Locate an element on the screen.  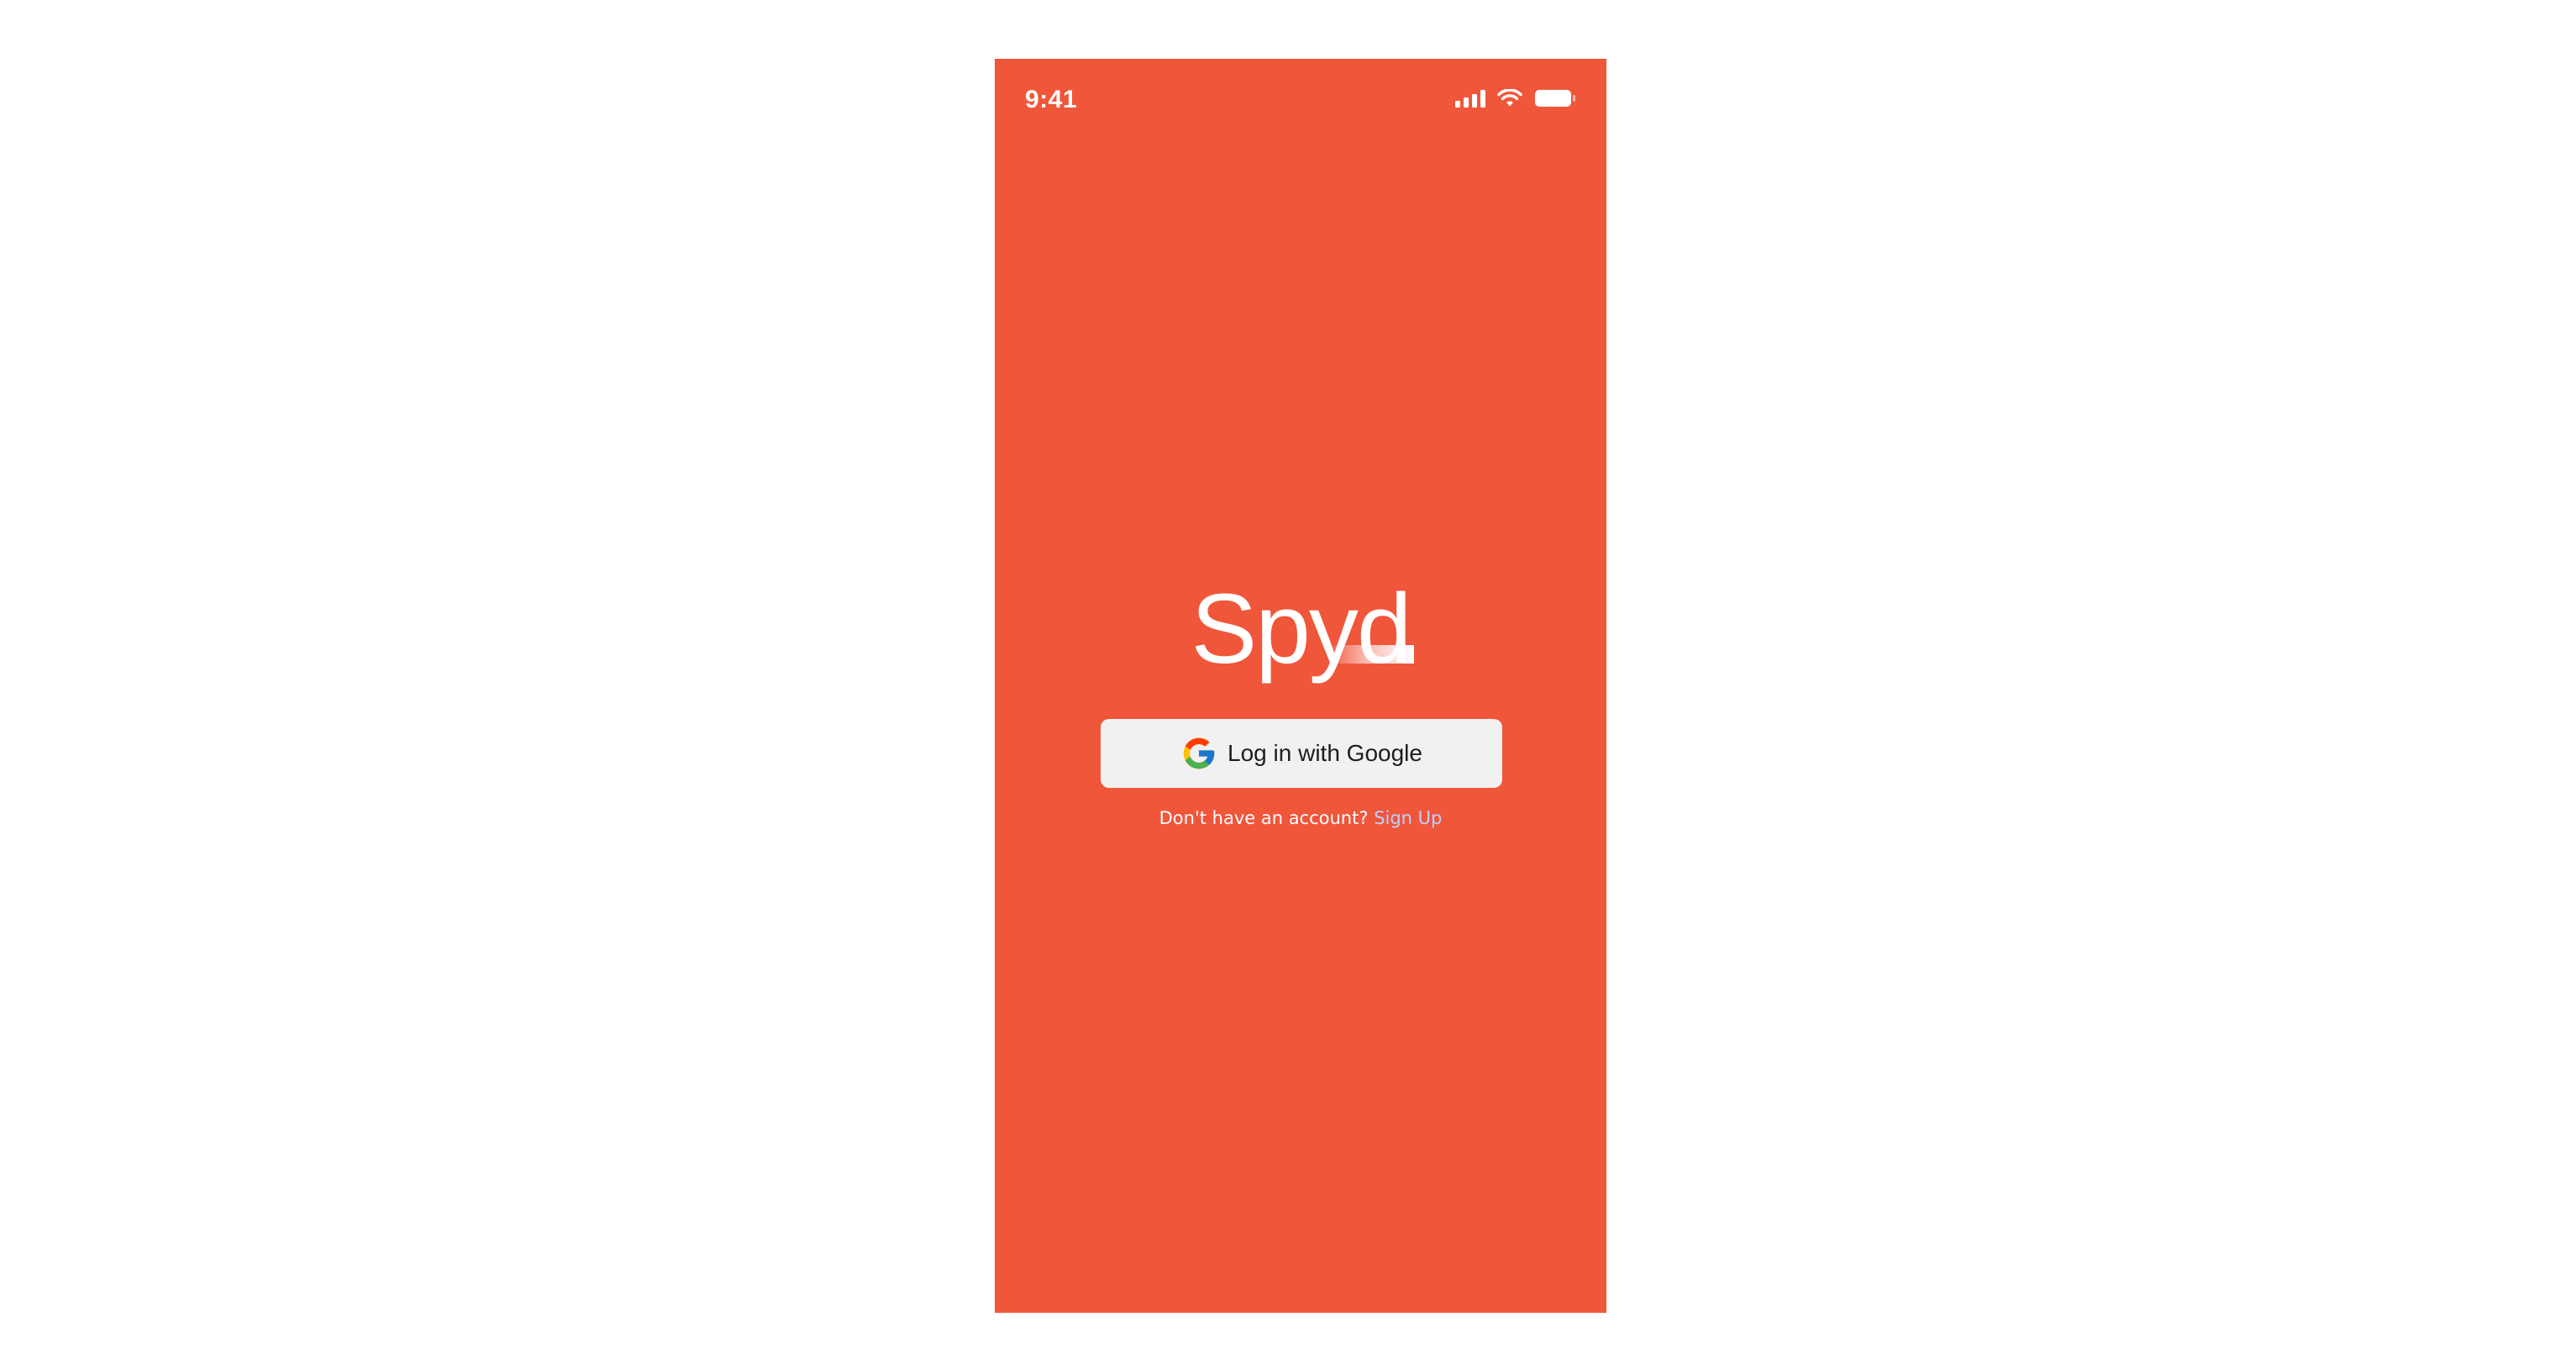
google-icon is located at coordinates (1199, 753).